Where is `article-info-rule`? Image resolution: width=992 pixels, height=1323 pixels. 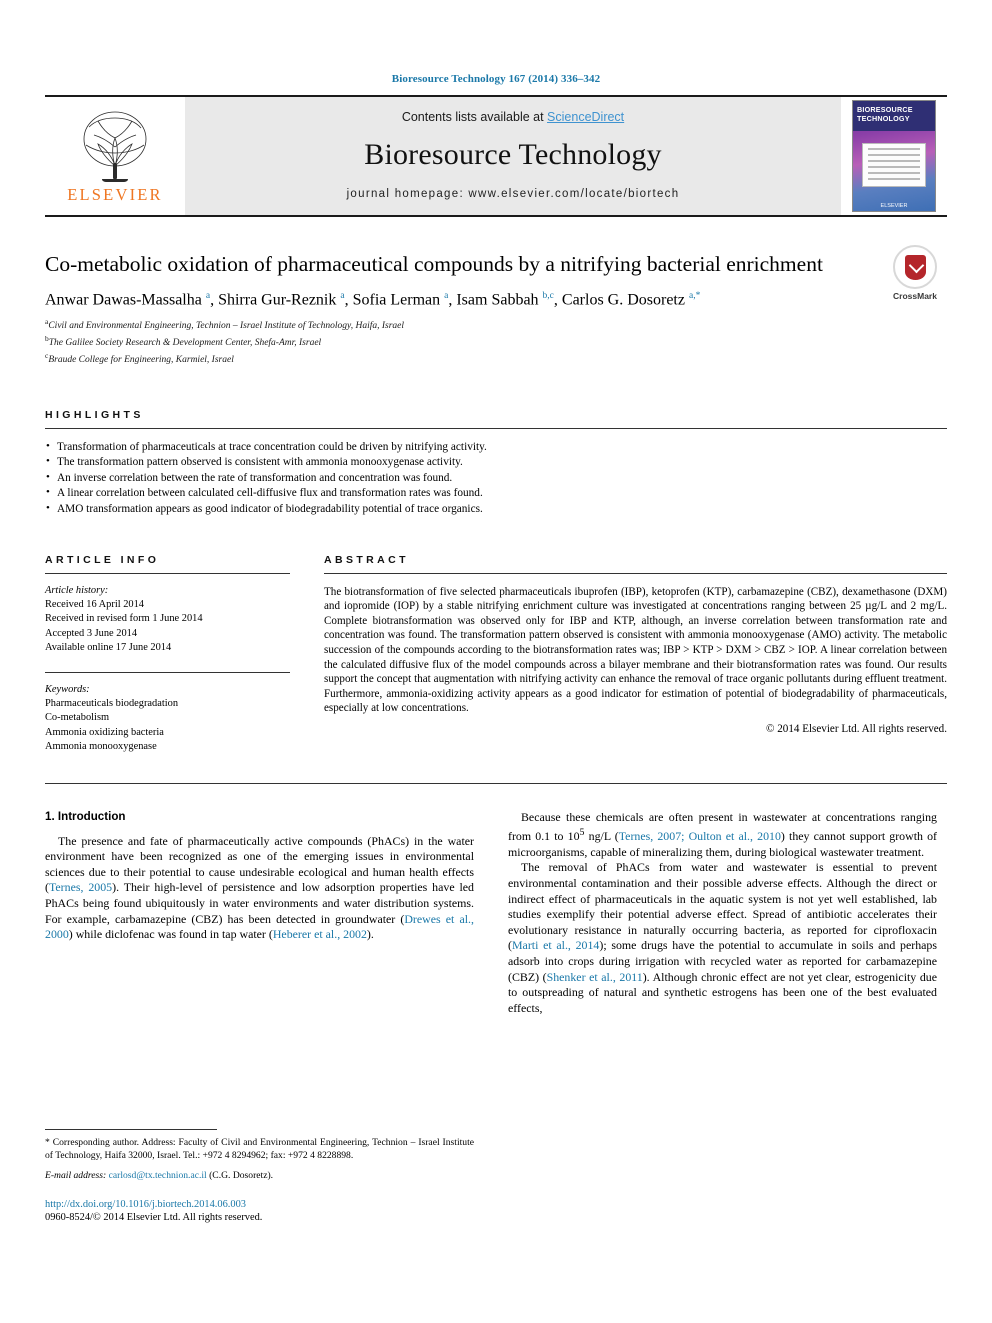 article-info-rule is located at coordinates (167, 573).